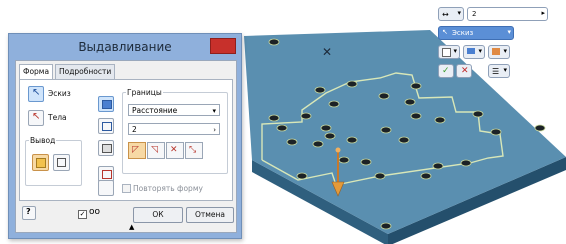  What do you see at coordinates (134, 129) in the screenshot?
I see `distance-value: 2` at bounding box center [134, 129].